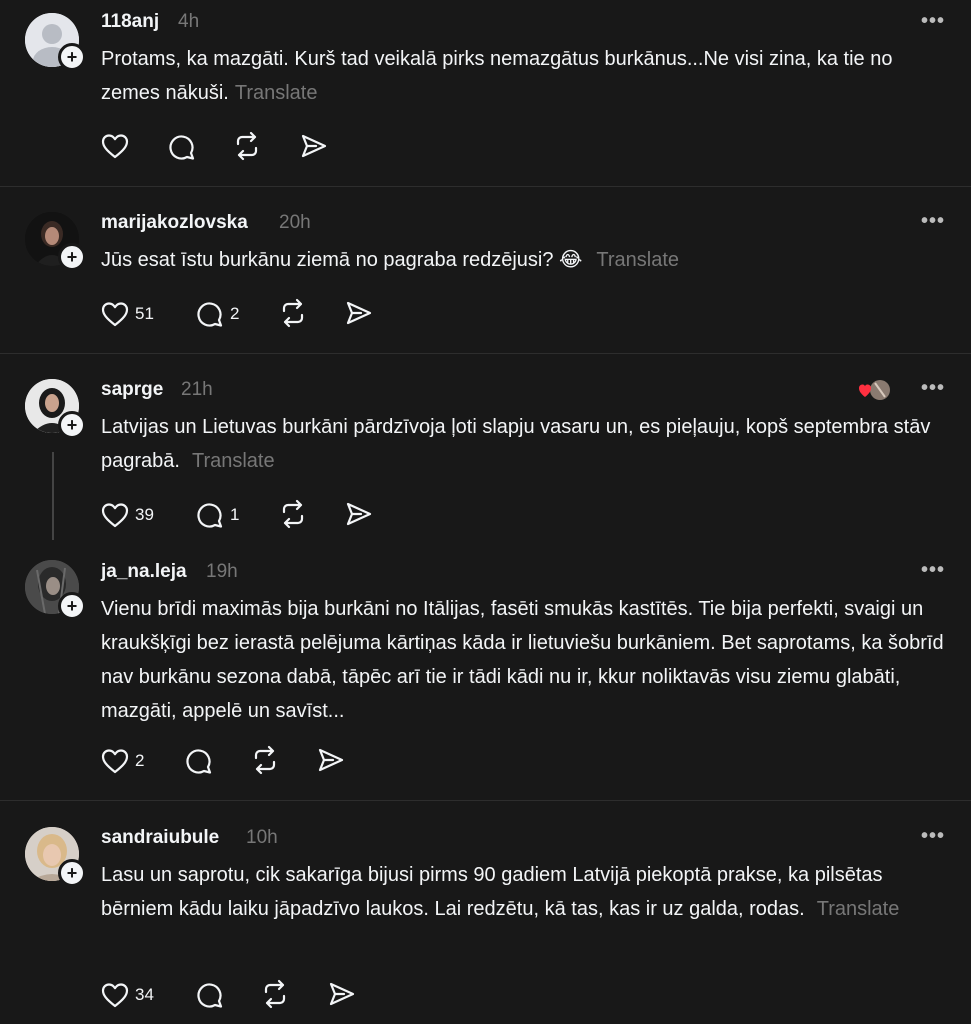 Image resolution: width=971 pixels, height=1024 pixels. Describe the element at coordinates (235, 313) in the screenshot. I see `reply-count: 2` at that location.